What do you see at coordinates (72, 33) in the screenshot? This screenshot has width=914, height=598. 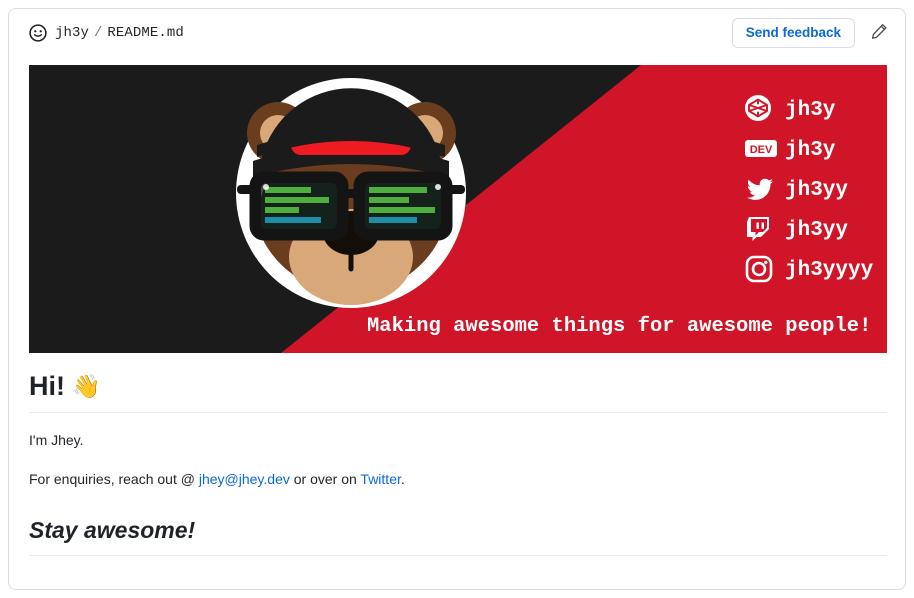 I see `breadcrumb-owner: jh3y` at bounding box center [72, 33].